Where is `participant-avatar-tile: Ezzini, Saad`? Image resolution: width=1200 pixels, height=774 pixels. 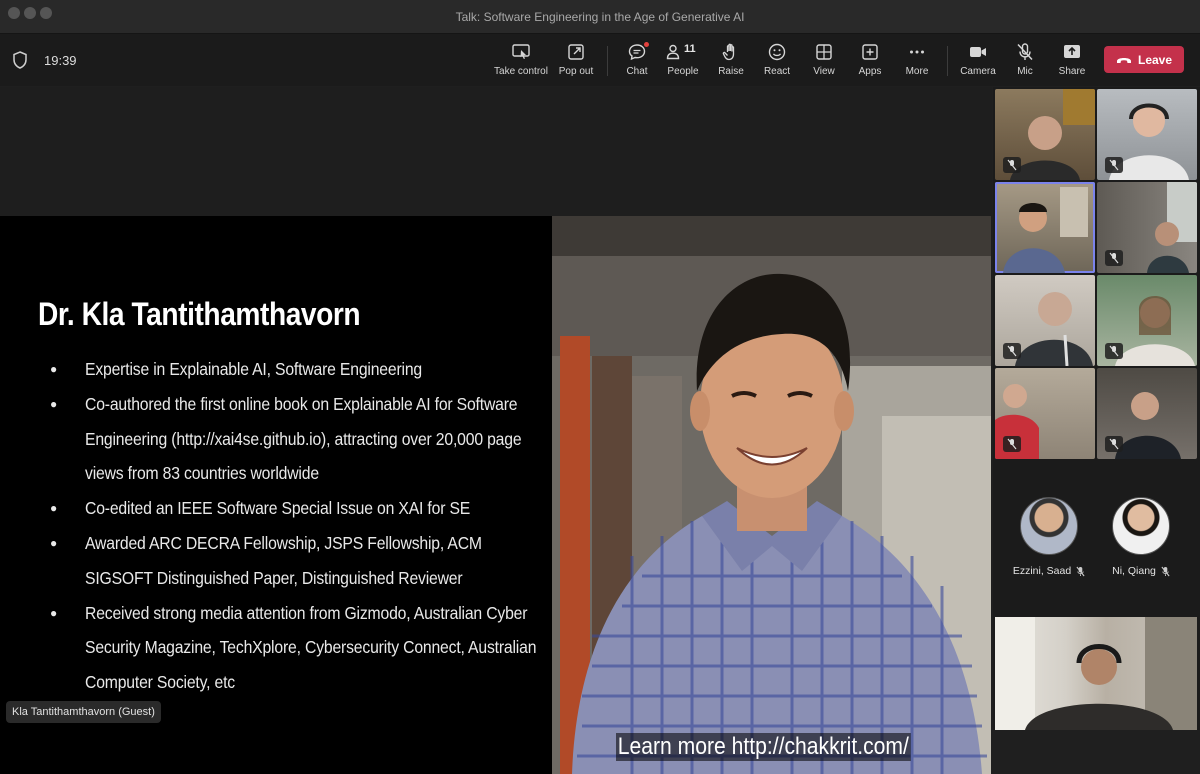
participant-avatar-tile: Ezzini, Saad is located at coordinates (1049, 538).